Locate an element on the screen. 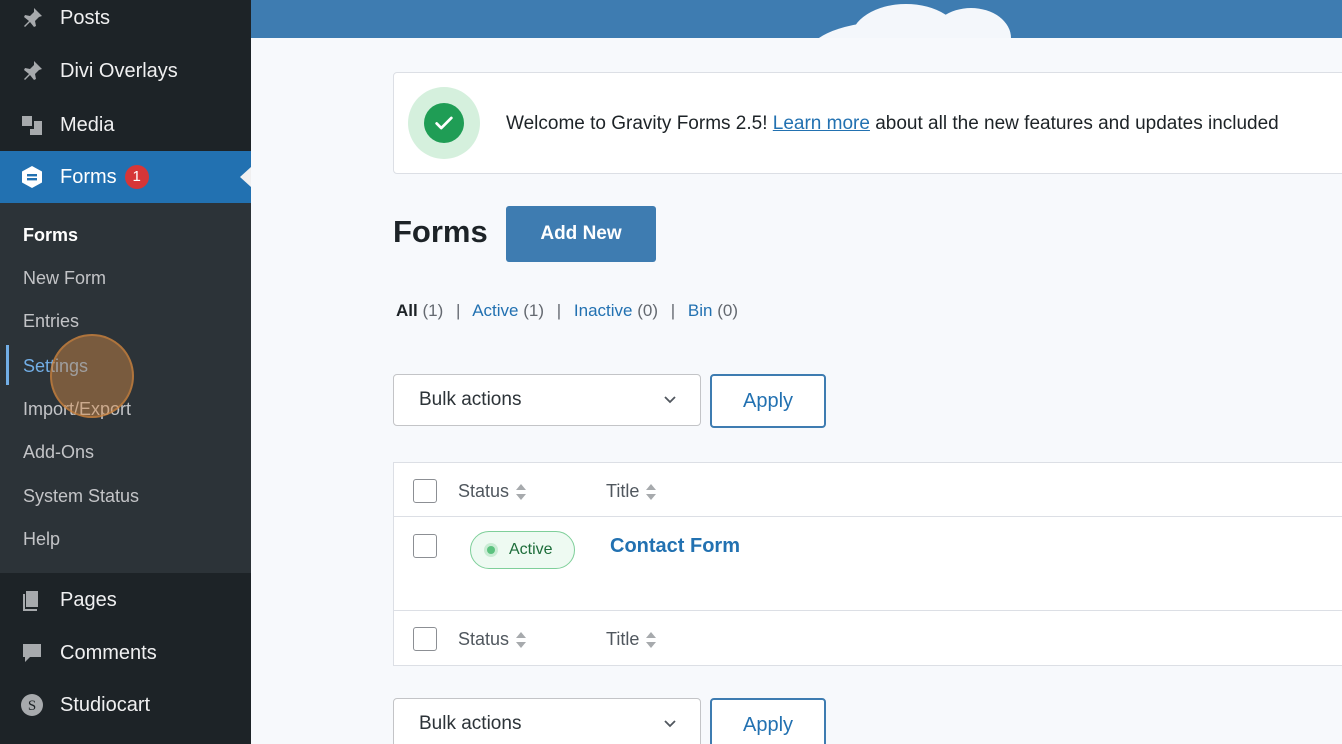 The width and height of the screenshot is (1342, 744). column-header-status: Status is located at coordinates (492, 491).